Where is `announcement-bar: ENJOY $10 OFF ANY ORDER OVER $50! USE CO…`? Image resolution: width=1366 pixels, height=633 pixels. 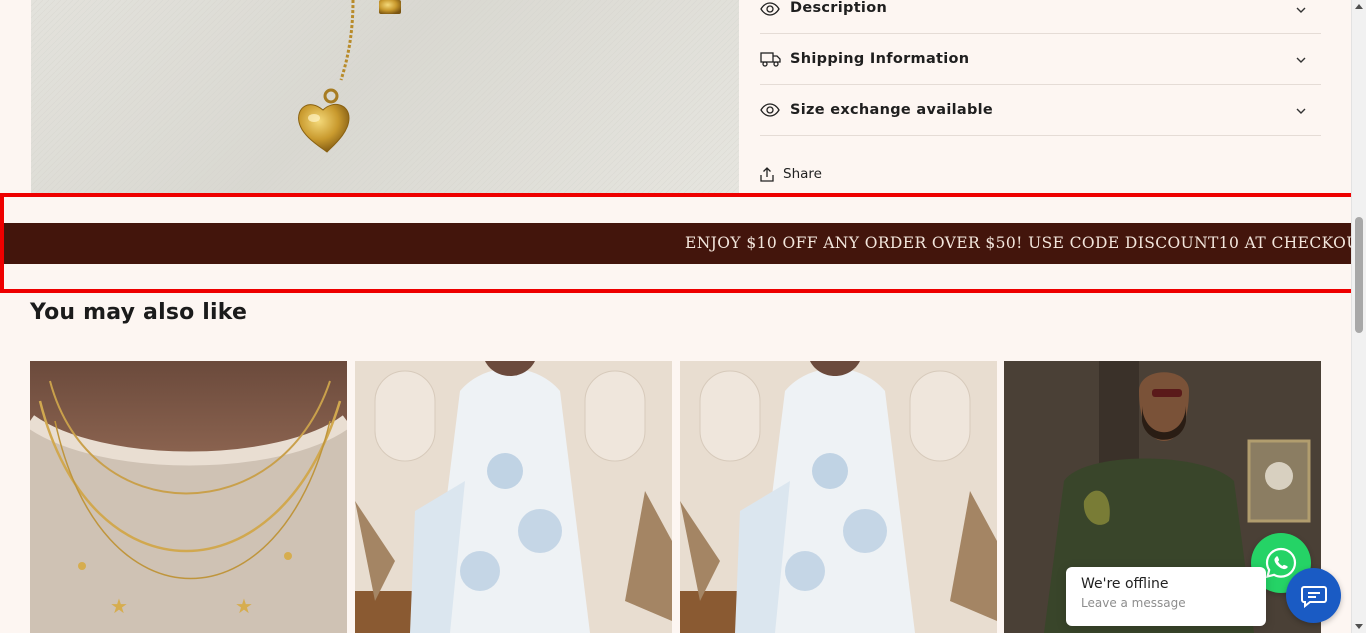 announcement-bar: ENJOY $10 OFF ANY ORDER OVER $50! USE CO… is located at coordinates (678, 243).